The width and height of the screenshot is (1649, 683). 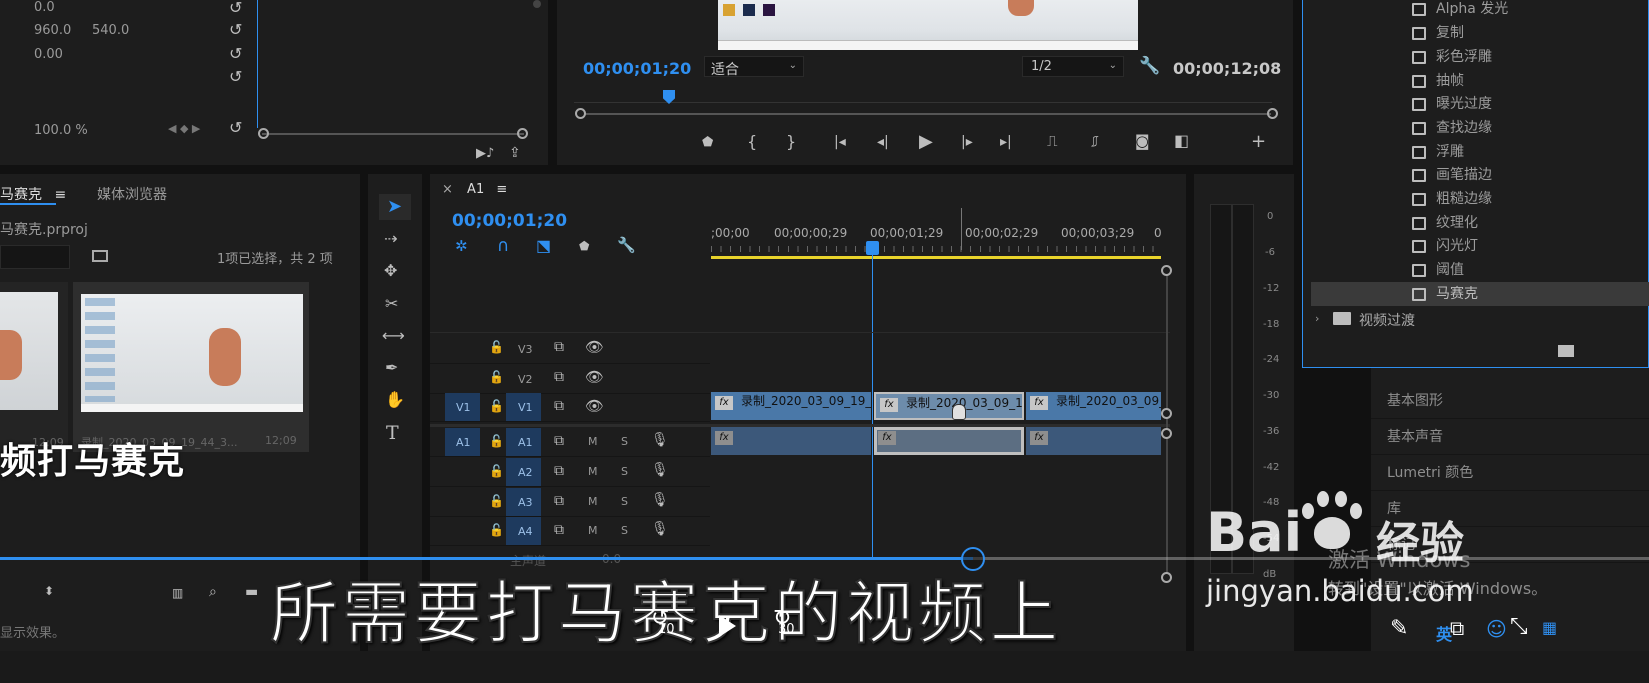 What do you see at coordinates (1510, 473) in the screenshot?
I see `tab-lumetri-color: Lumetri 颜色` at bounding box center [1510, 473].